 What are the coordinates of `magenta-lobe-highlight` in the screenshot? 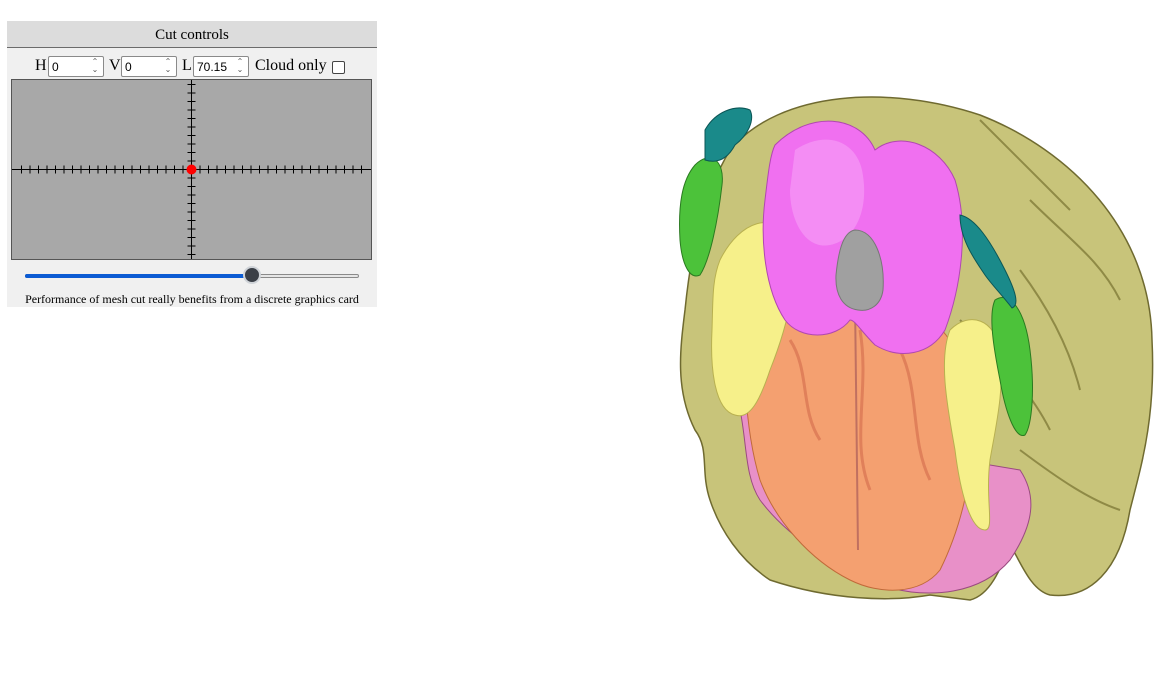 It's located at (827, 192).